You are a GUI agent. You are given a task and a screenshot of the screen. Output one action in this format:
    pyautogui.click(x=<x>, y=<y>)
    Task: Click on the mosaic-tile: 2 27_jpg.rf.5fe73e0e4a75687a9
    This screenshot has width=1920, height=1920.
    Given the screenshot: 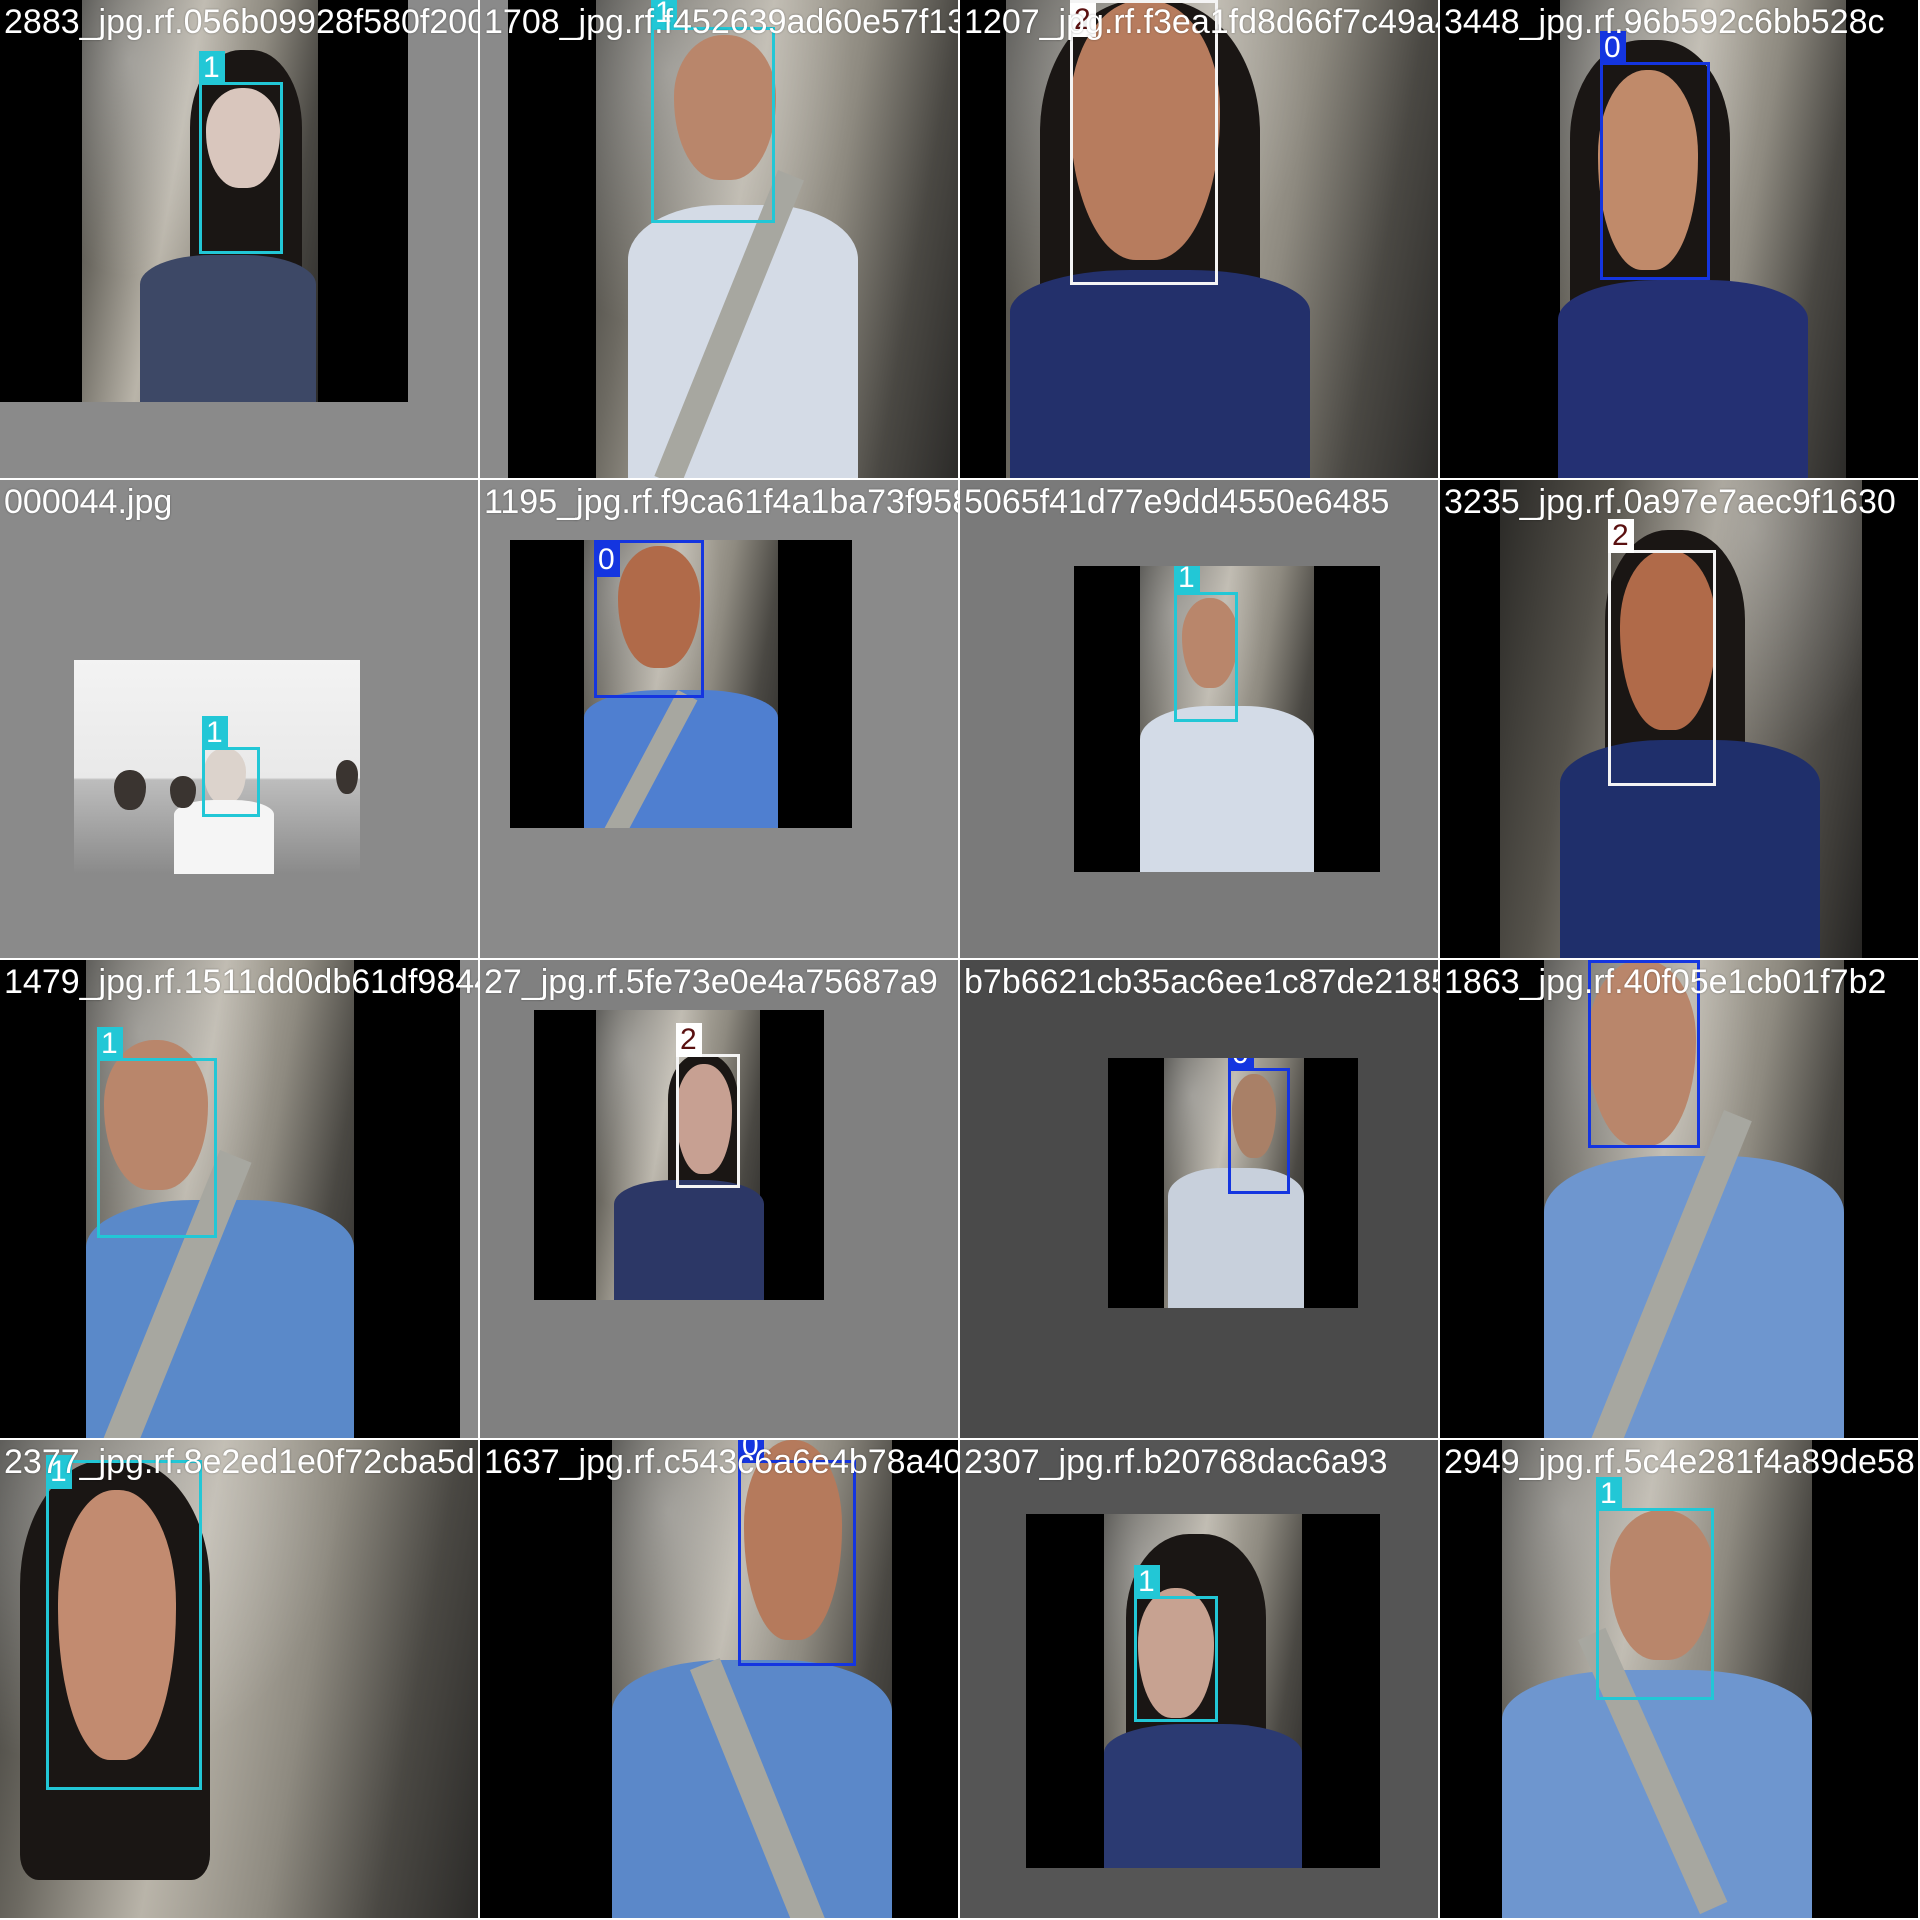 What is the action you would take?
    pyautogui.click(x=719, y=1199)
    